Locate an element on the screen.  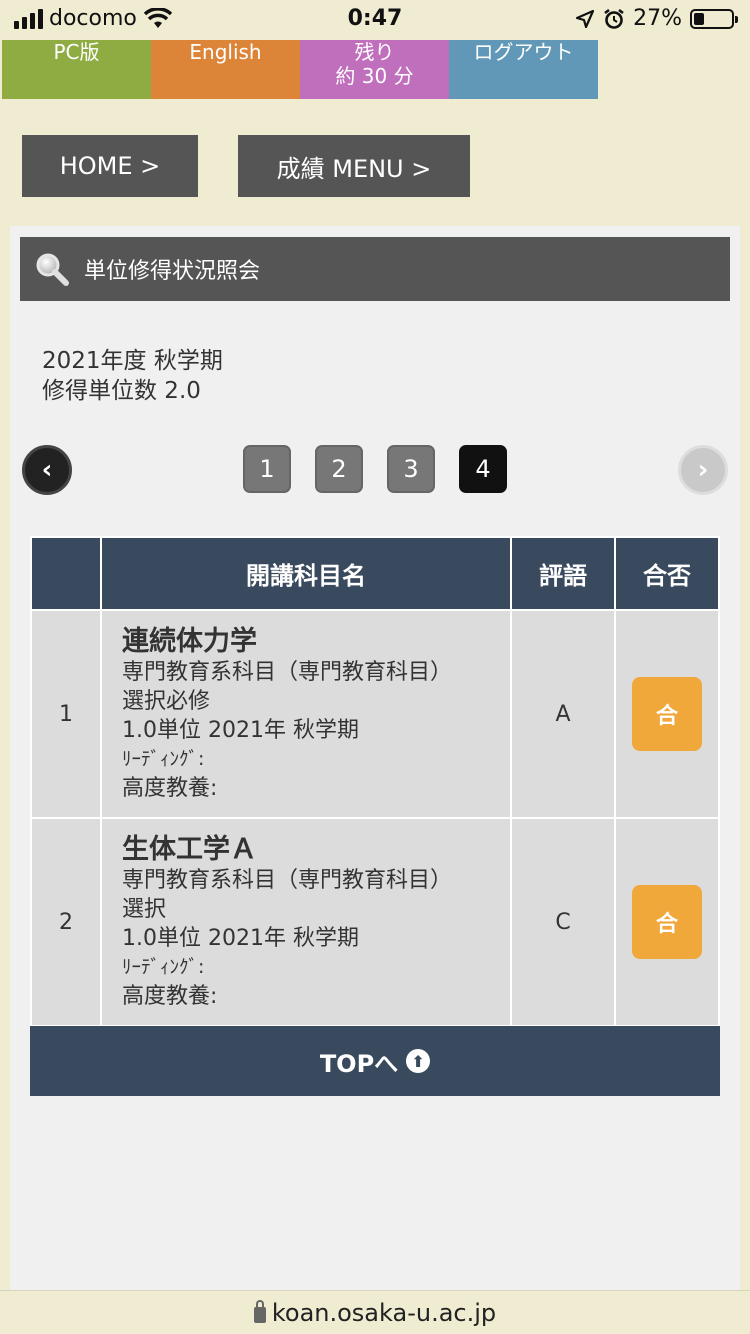
arrow-up-icon: ⬆ is located at coordinates (418, 1061).